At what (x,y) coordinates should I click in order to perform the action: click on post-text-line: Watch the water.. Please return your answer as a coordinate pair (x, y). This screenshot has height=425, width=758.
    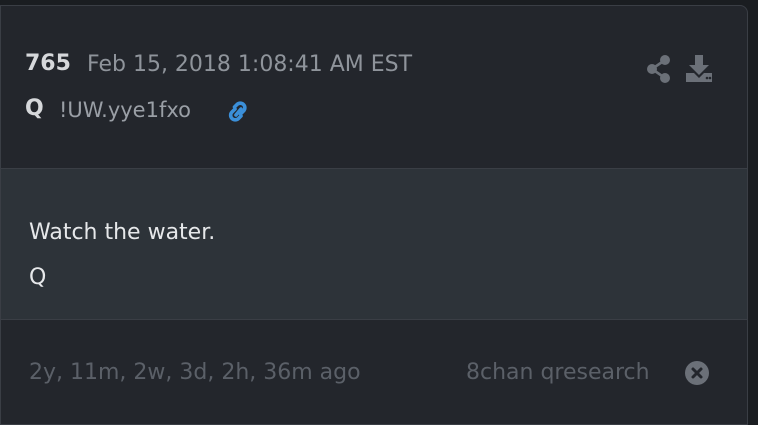
    Looking at the image, I should click on (122, 232).